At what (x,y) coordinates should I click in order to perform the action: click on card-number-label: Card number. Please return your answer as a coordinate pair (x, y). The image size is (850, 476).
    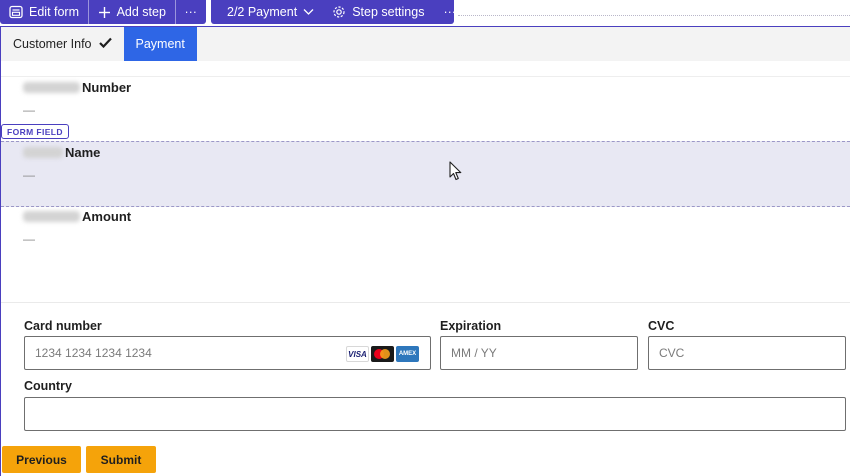
    Looking at the image, I should click on (63, 326).